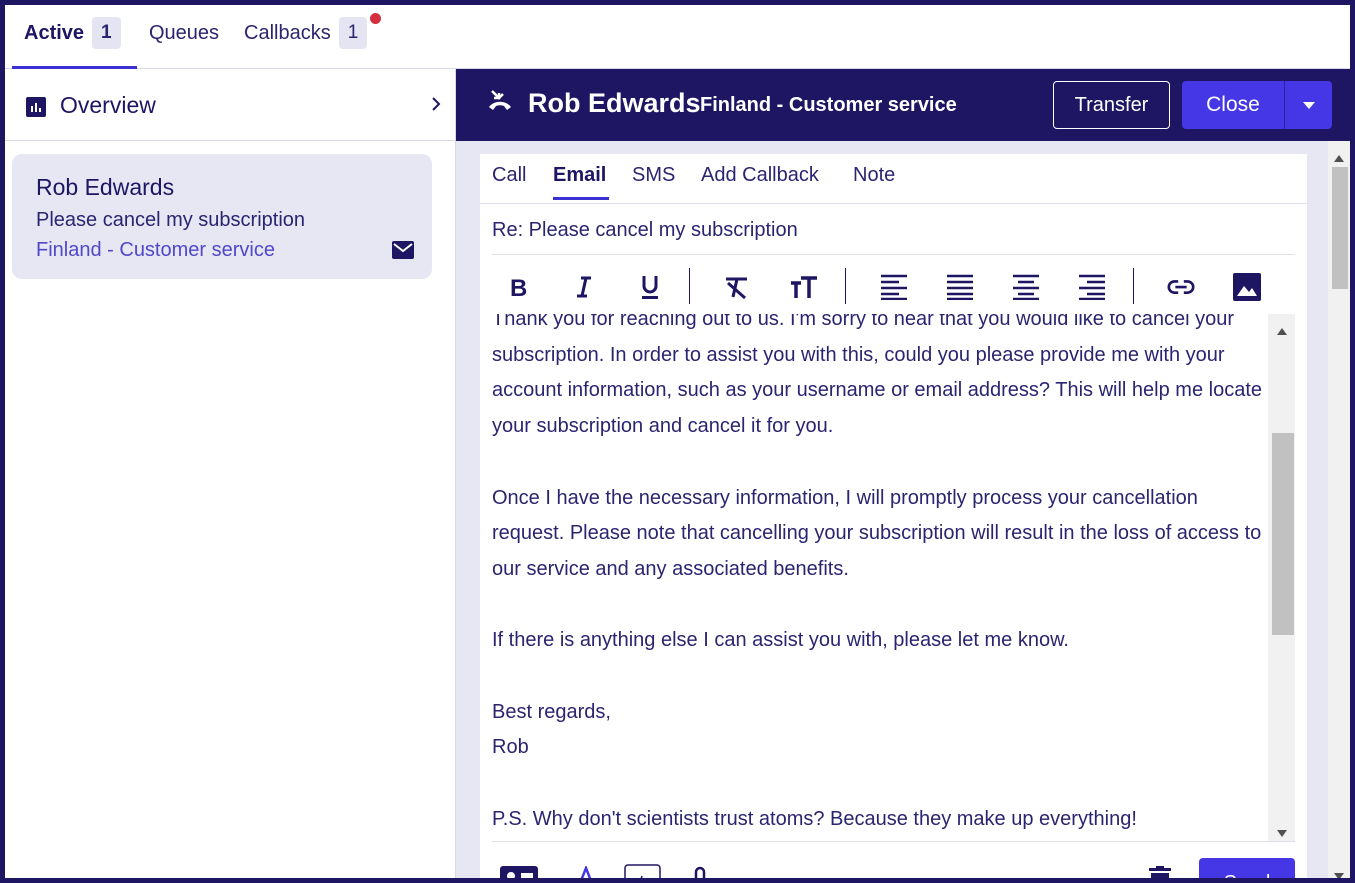  Describe the element at coordinates (353, 33) in the screenshot. I see `tab-callbacks-count: 1` at that location.